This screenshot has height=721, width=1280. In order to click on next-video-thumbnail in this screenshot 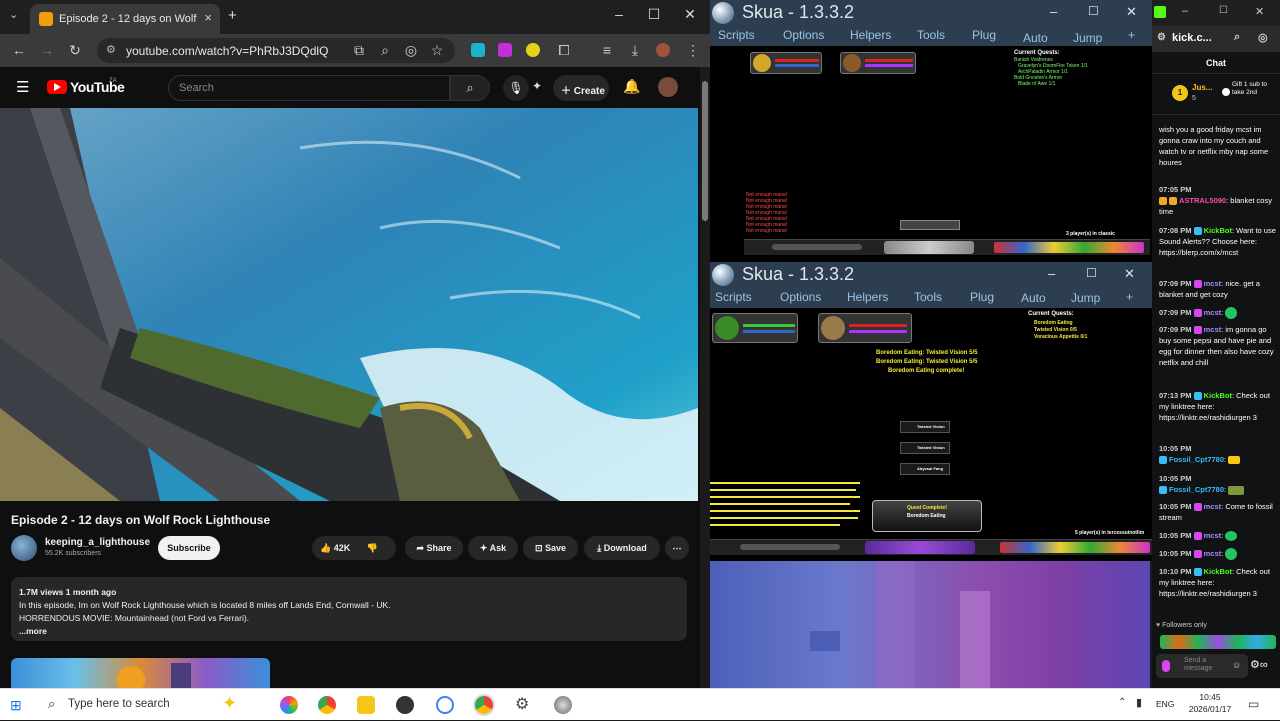, I will do `click(140, 673)`.